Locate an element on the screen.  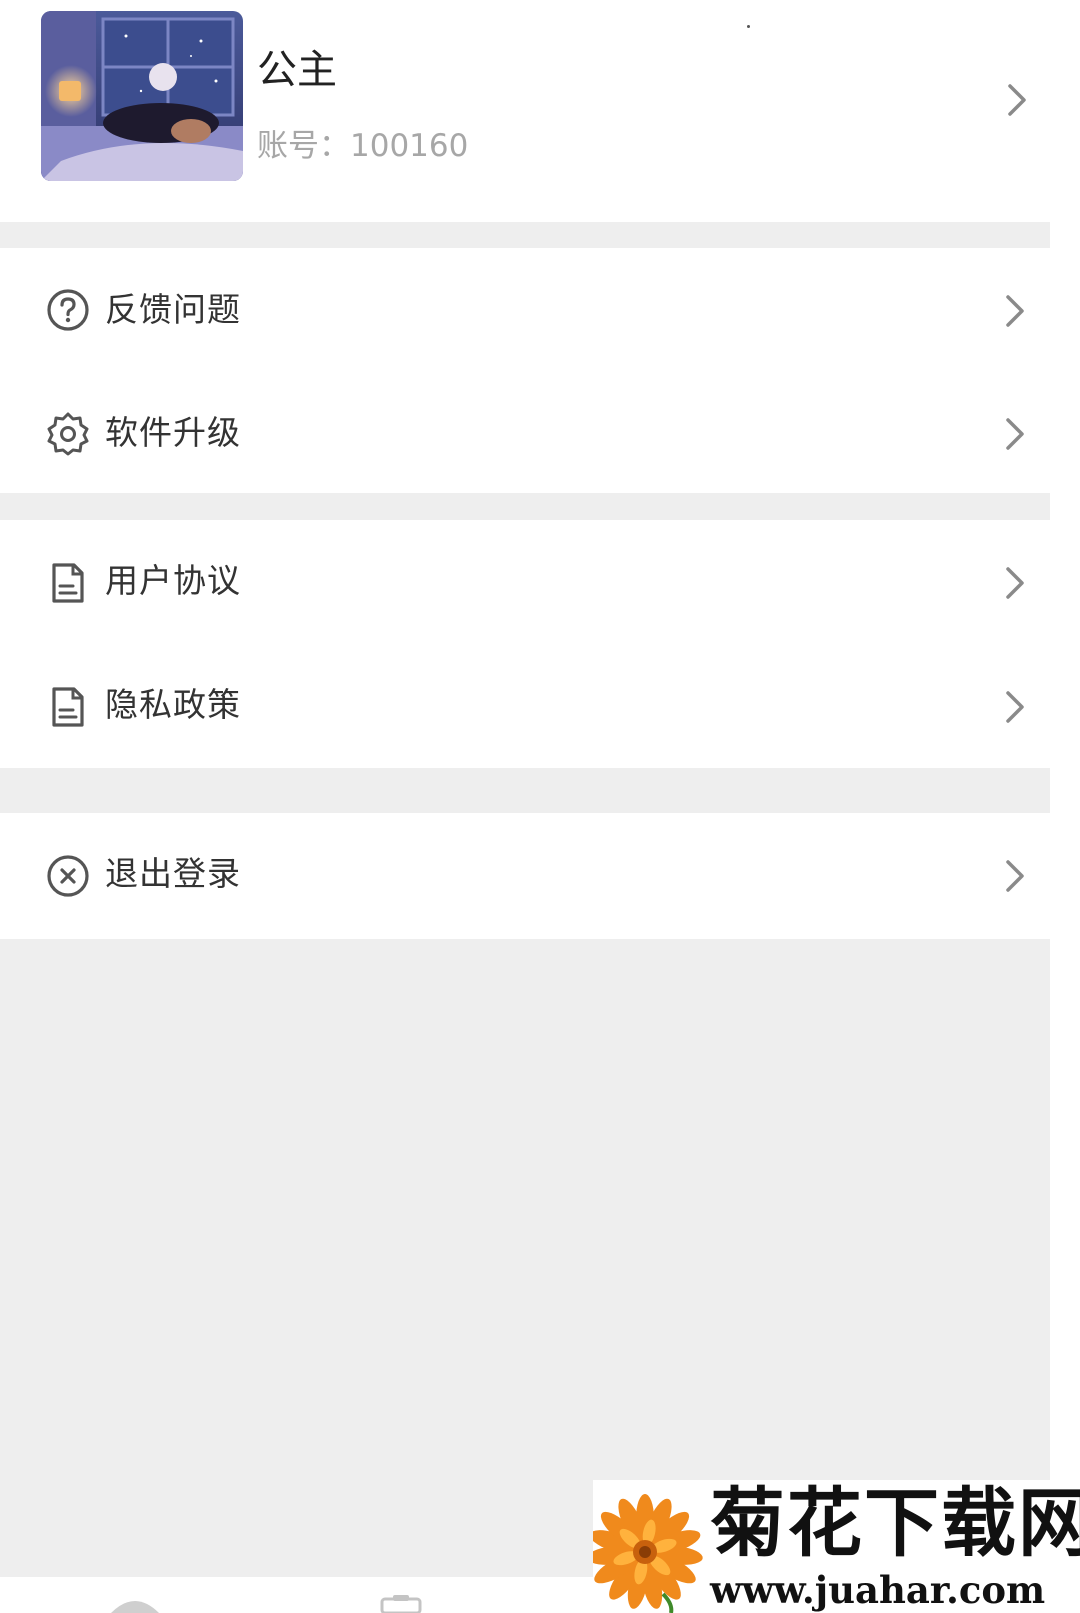
menu-item-label: 软件升级 is located at coordinates (173, 432).